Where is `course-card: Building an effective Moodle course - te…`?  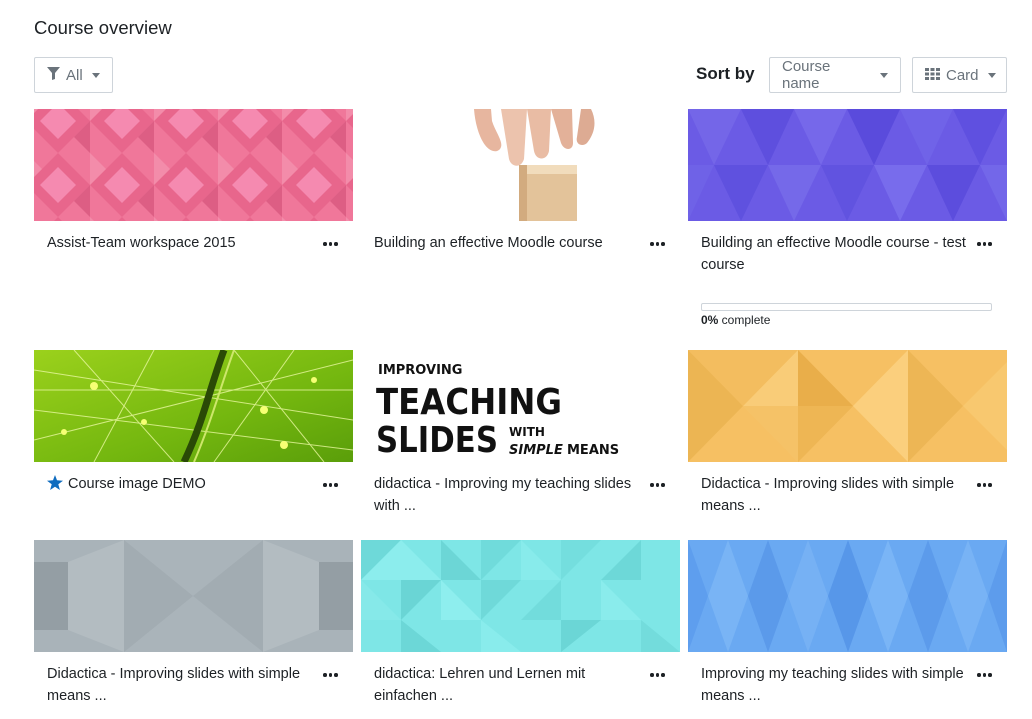 course-card: Building an effective Moodle course - te… is located at coordinates (847, 224).